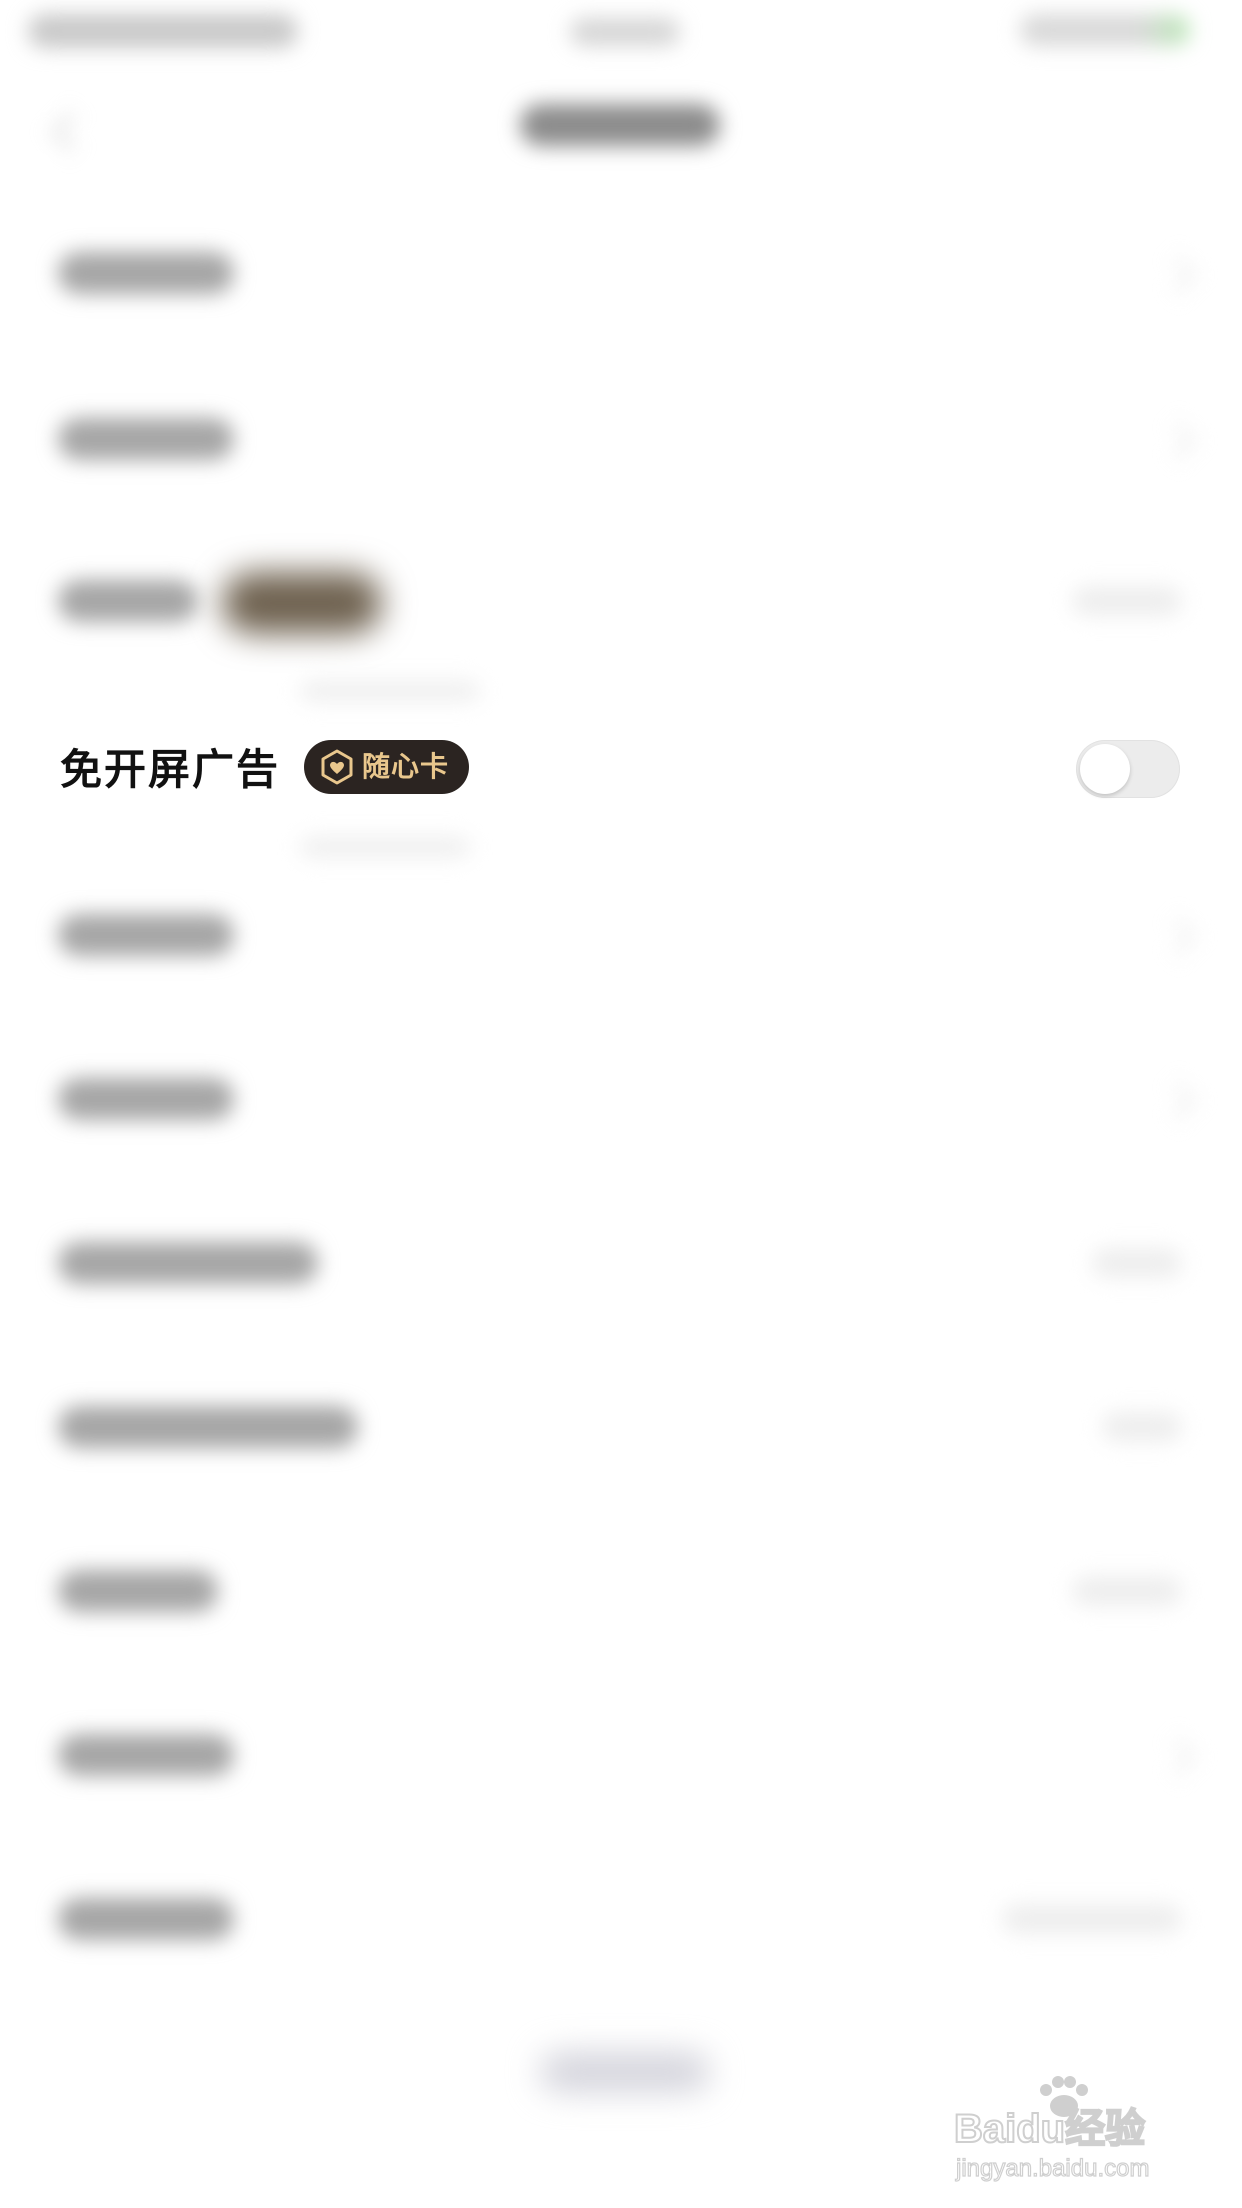 This screenshot has height=2208, width=1242. Describe the element at coordinates (621, 770) in the screenshot. I see `settings-row-skip-splash-ad: 免开屏广告 随心卡` at that location.